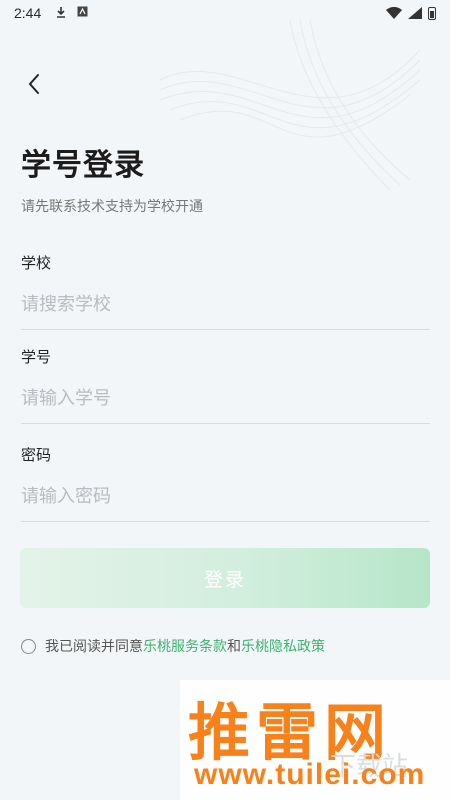 The height and width of the screenshot is (800, 450). What do you see at coordinates (83, 165) in the screenshot?
I see `page-title: 学号登录` at bounding box center [83, 165].